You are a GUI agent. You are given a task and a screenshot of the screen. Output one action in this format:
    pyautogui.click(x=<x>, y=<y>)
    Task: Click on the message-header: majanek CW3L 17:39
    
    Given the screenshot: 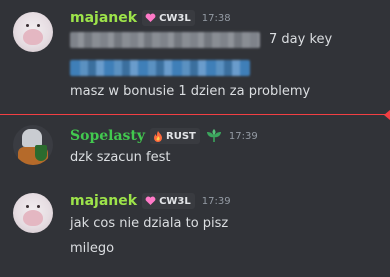 What is the action you would take?
    pyautogui.click(x=150, y=201)
    